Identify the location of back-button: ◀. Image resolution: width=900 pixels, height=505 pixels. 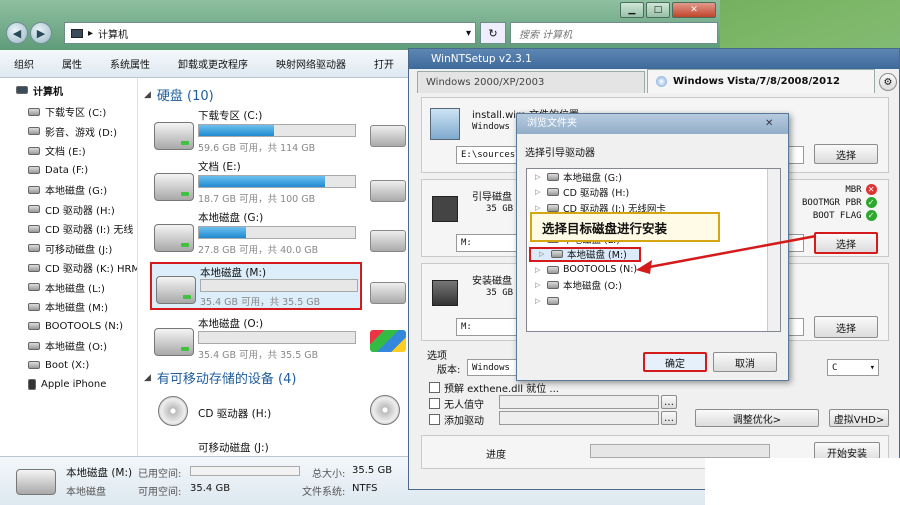
(17, 33).